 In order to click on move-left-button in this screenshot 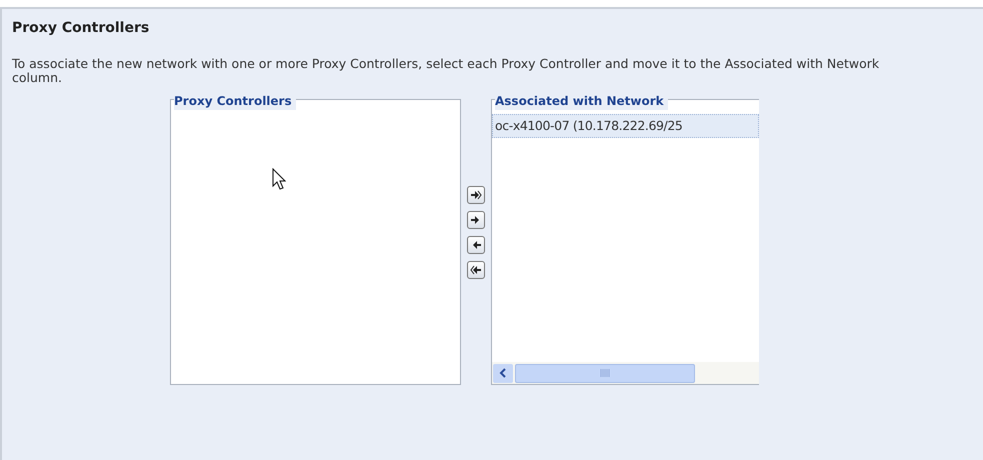, I will do `click(476, 245)`.